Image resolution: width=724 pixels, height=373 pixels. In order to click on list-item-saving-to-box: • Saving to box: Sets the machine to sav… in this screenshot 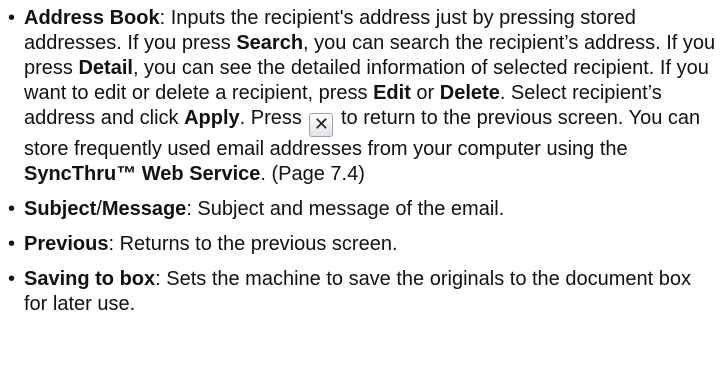, I will do `click(362, 292)`.